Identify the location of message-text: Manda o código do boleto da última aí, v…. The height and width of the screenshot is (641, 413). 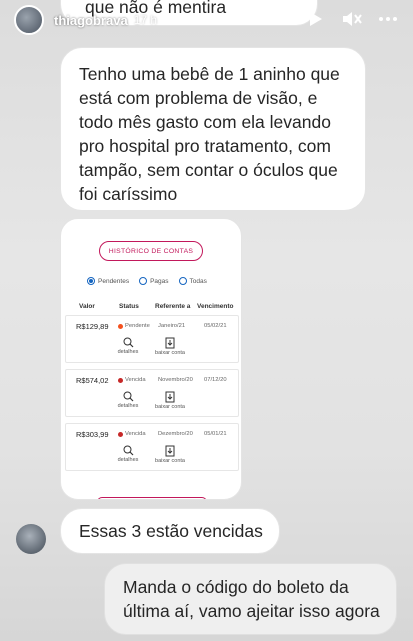
(251, 599).